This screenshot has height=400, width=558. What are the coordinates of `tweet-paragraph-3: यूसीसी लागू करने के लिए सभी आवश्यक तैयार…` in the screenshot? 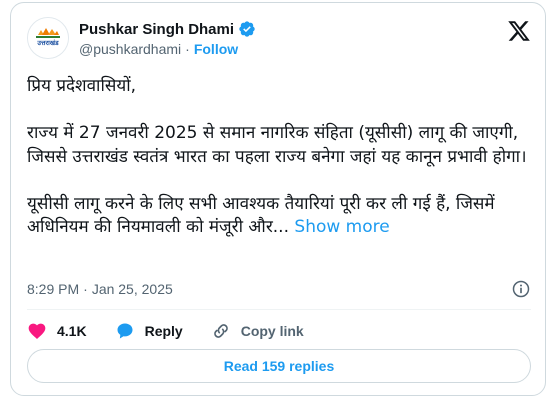 It's located at (263, 215).